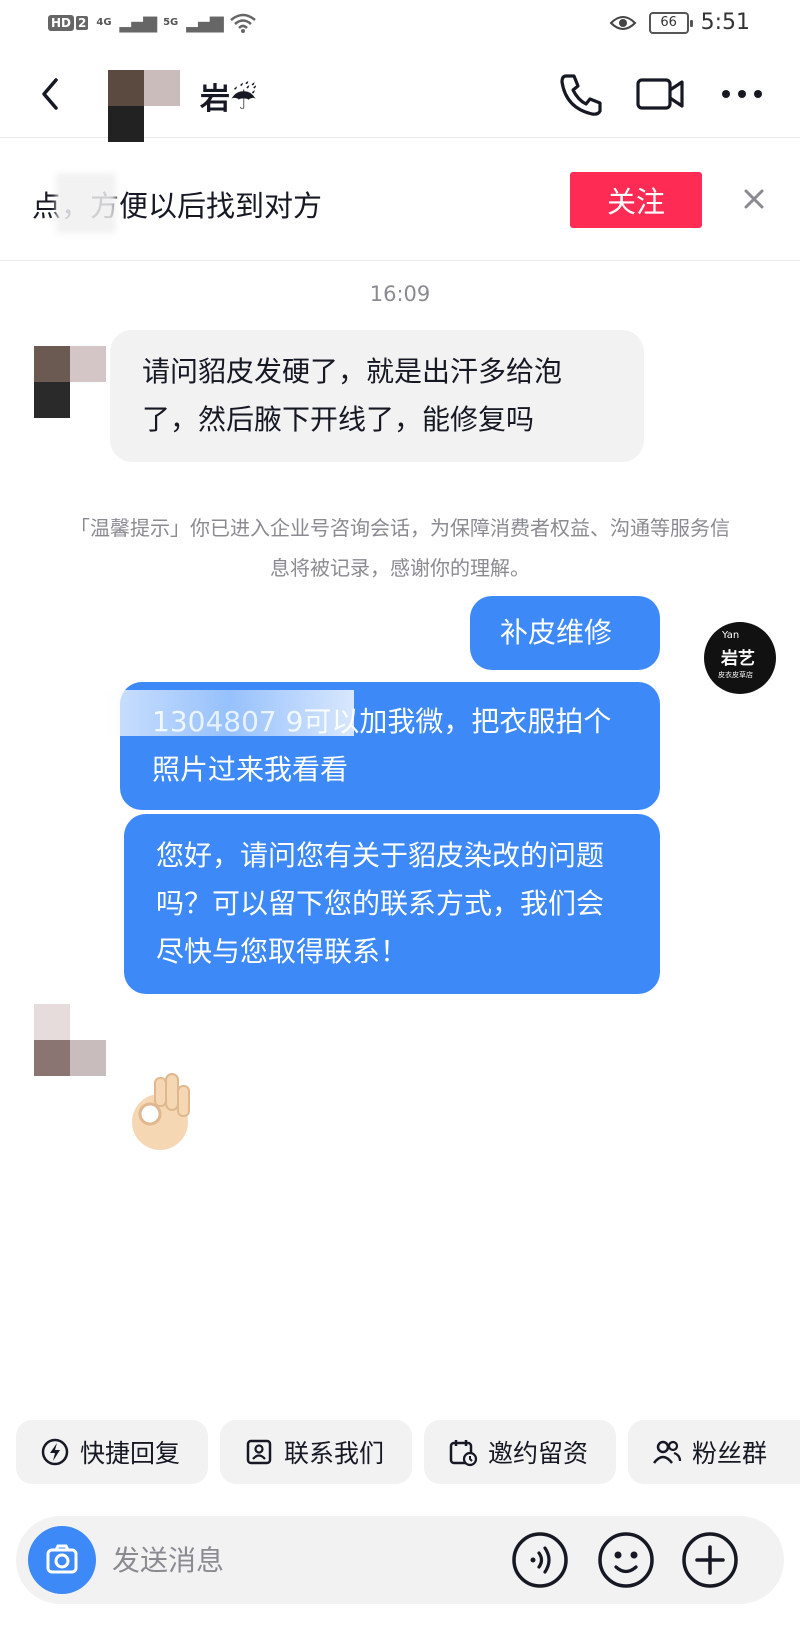  What do you see at coordinates (731, 635) in the screenshot?
I see `shop-avatar-top-text: Yan` at bounding box center [731, 635].